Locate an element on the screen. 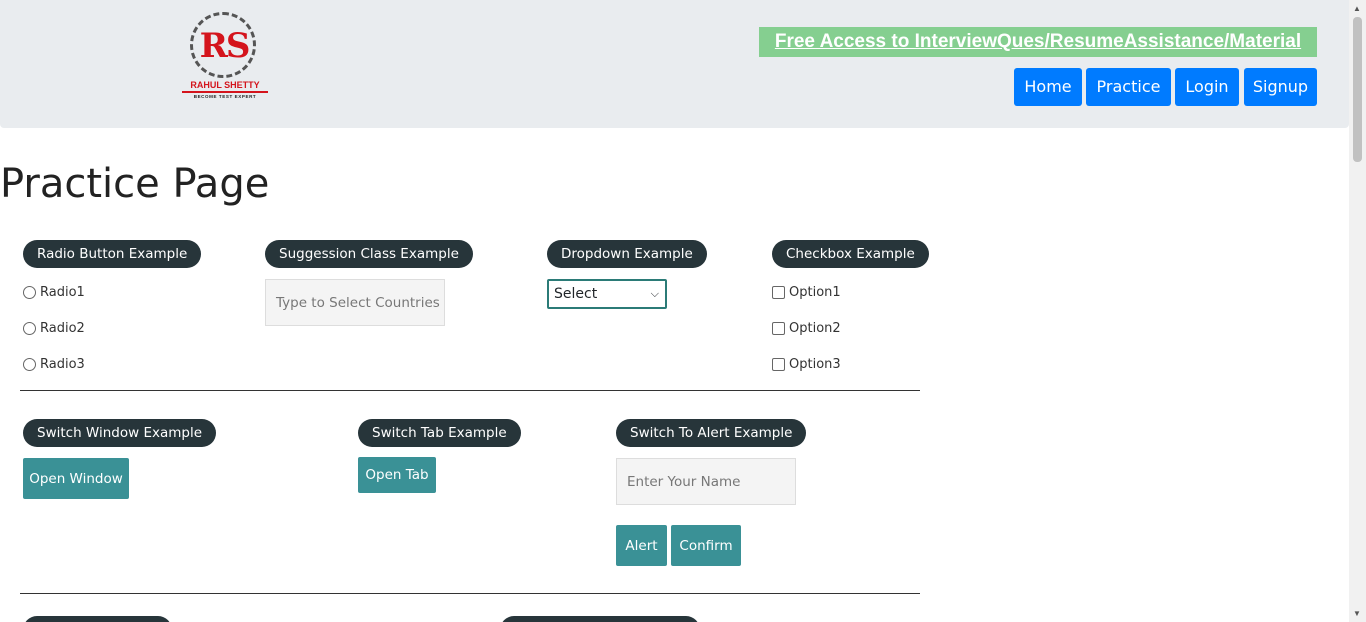  radio-section-title: Radio Button Example is located at coordinates (112, 254).